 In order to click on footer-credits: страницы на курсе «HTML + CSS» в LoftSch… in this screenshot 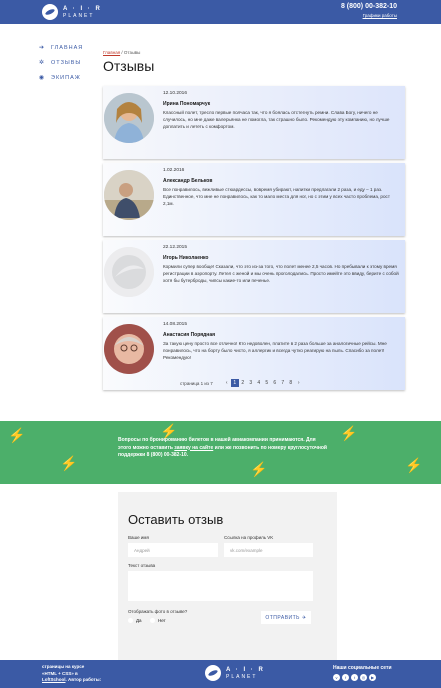, I will do `click(72, 673)`.